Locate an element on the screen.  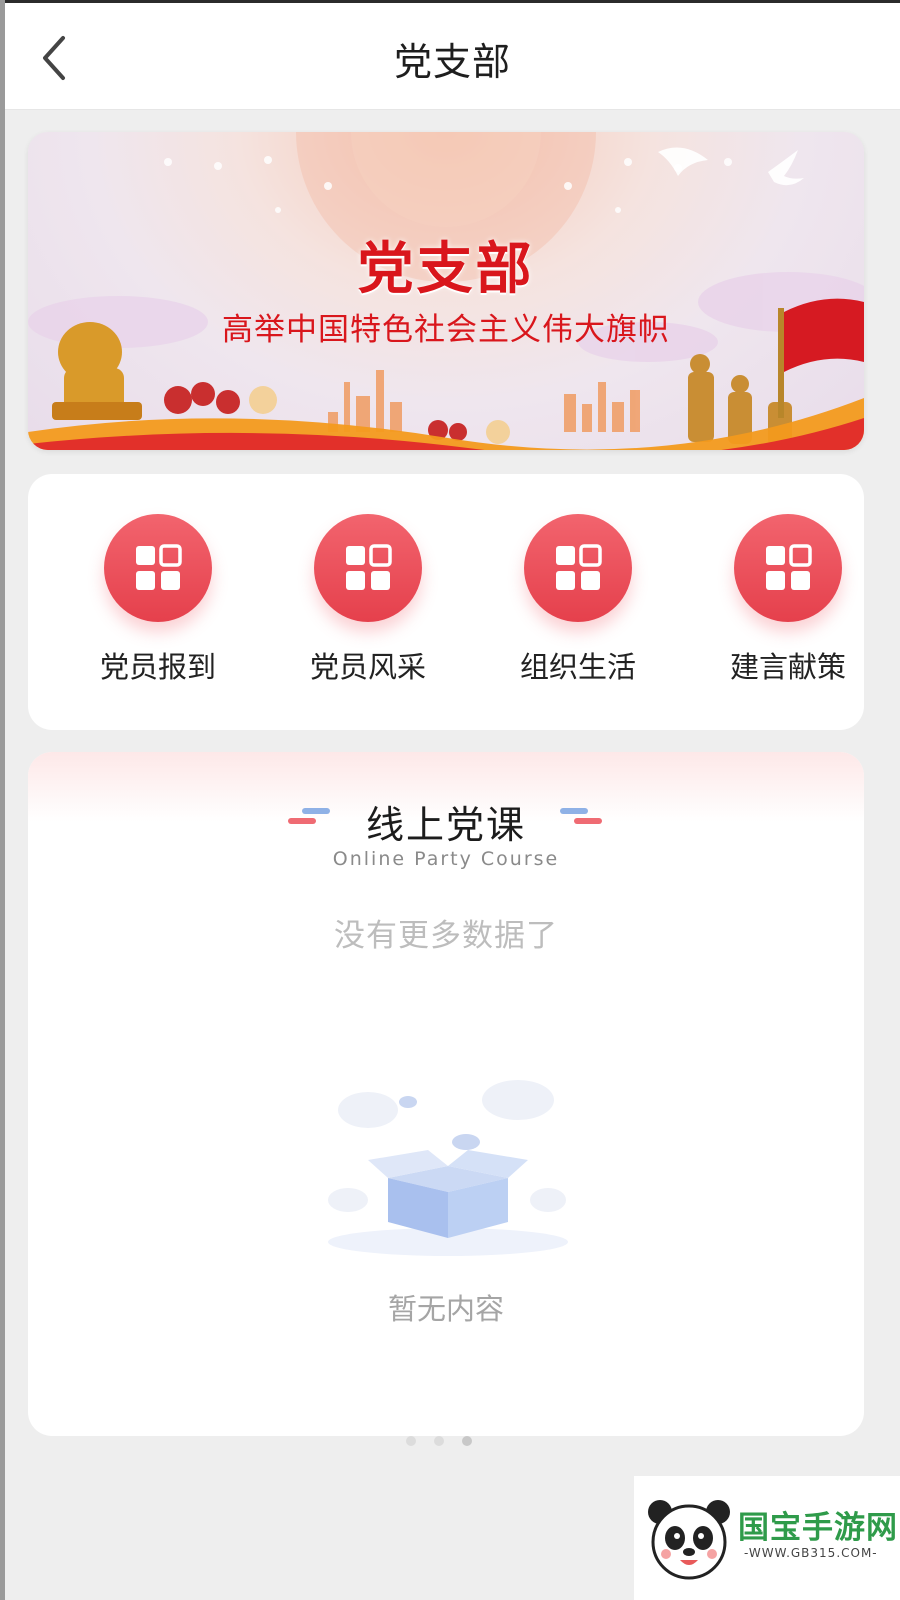
pagination-dots is located at coordinates (441, 1442).